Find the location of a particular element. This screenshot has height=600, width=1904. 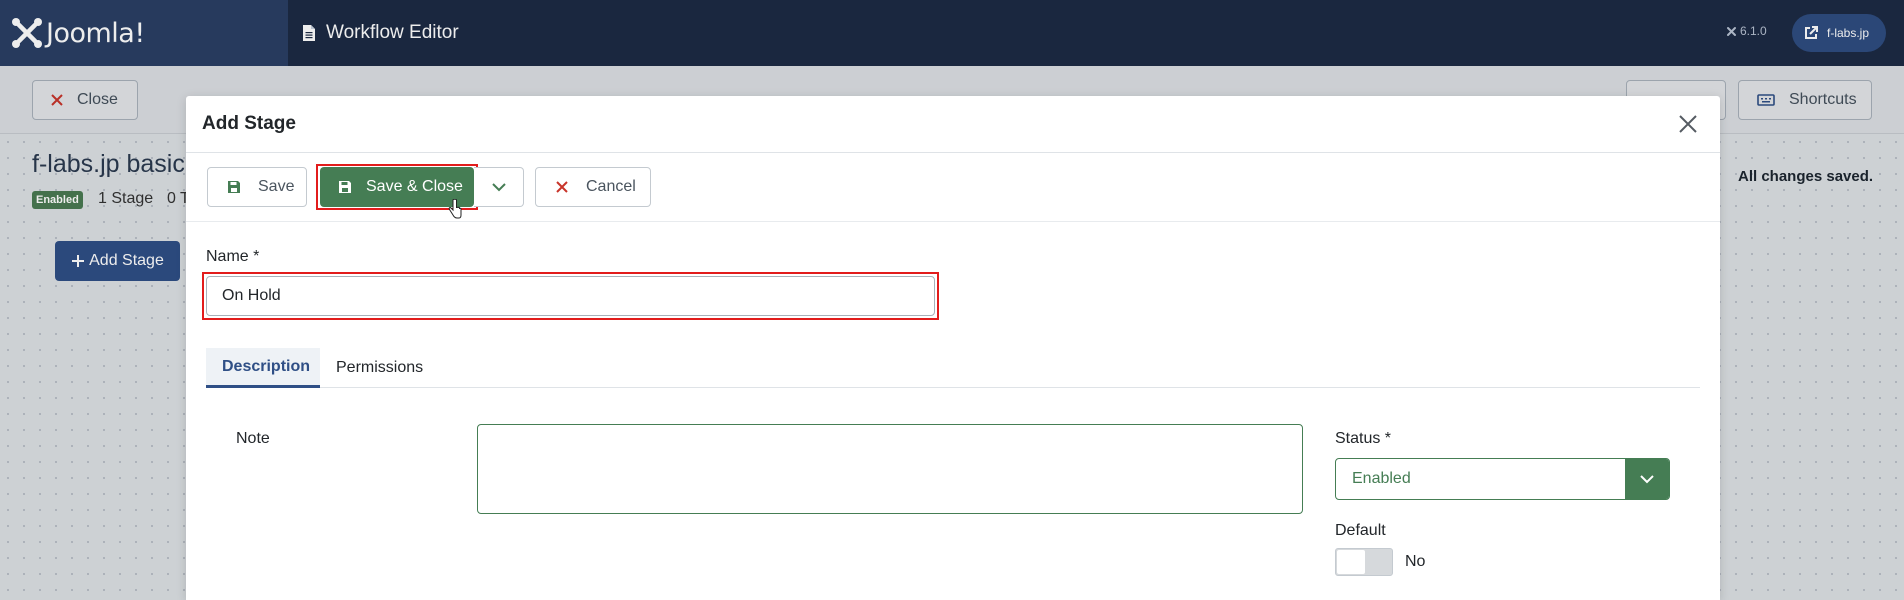

default-label: Default is located at coordinates (1360, 530).